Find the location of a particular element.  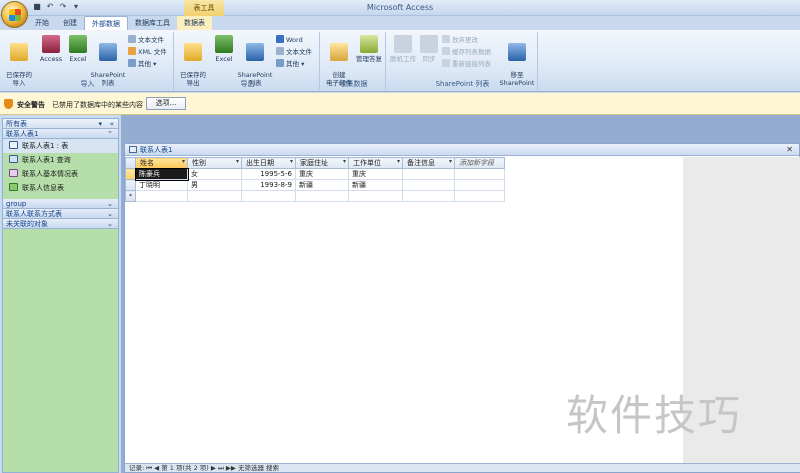

collapse-chevron-icon: ⌃ is located at coordinates (110, 134).